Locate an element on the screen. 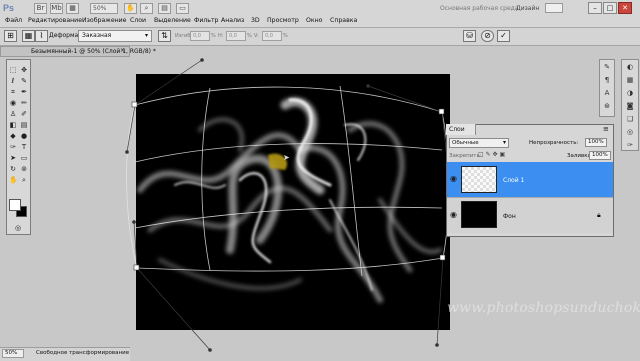  status-text: Свободное трансформирование is located at coordinates (83, 353).